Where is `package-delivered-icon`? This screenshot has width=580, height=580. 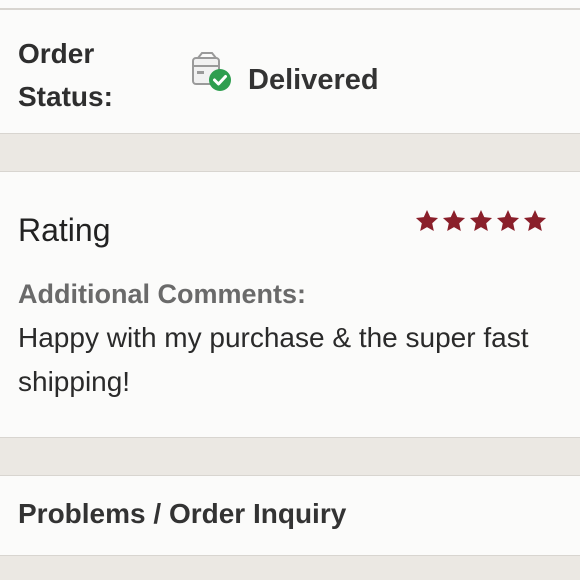
package-delivered-icon is located at coordinates (212, 72).